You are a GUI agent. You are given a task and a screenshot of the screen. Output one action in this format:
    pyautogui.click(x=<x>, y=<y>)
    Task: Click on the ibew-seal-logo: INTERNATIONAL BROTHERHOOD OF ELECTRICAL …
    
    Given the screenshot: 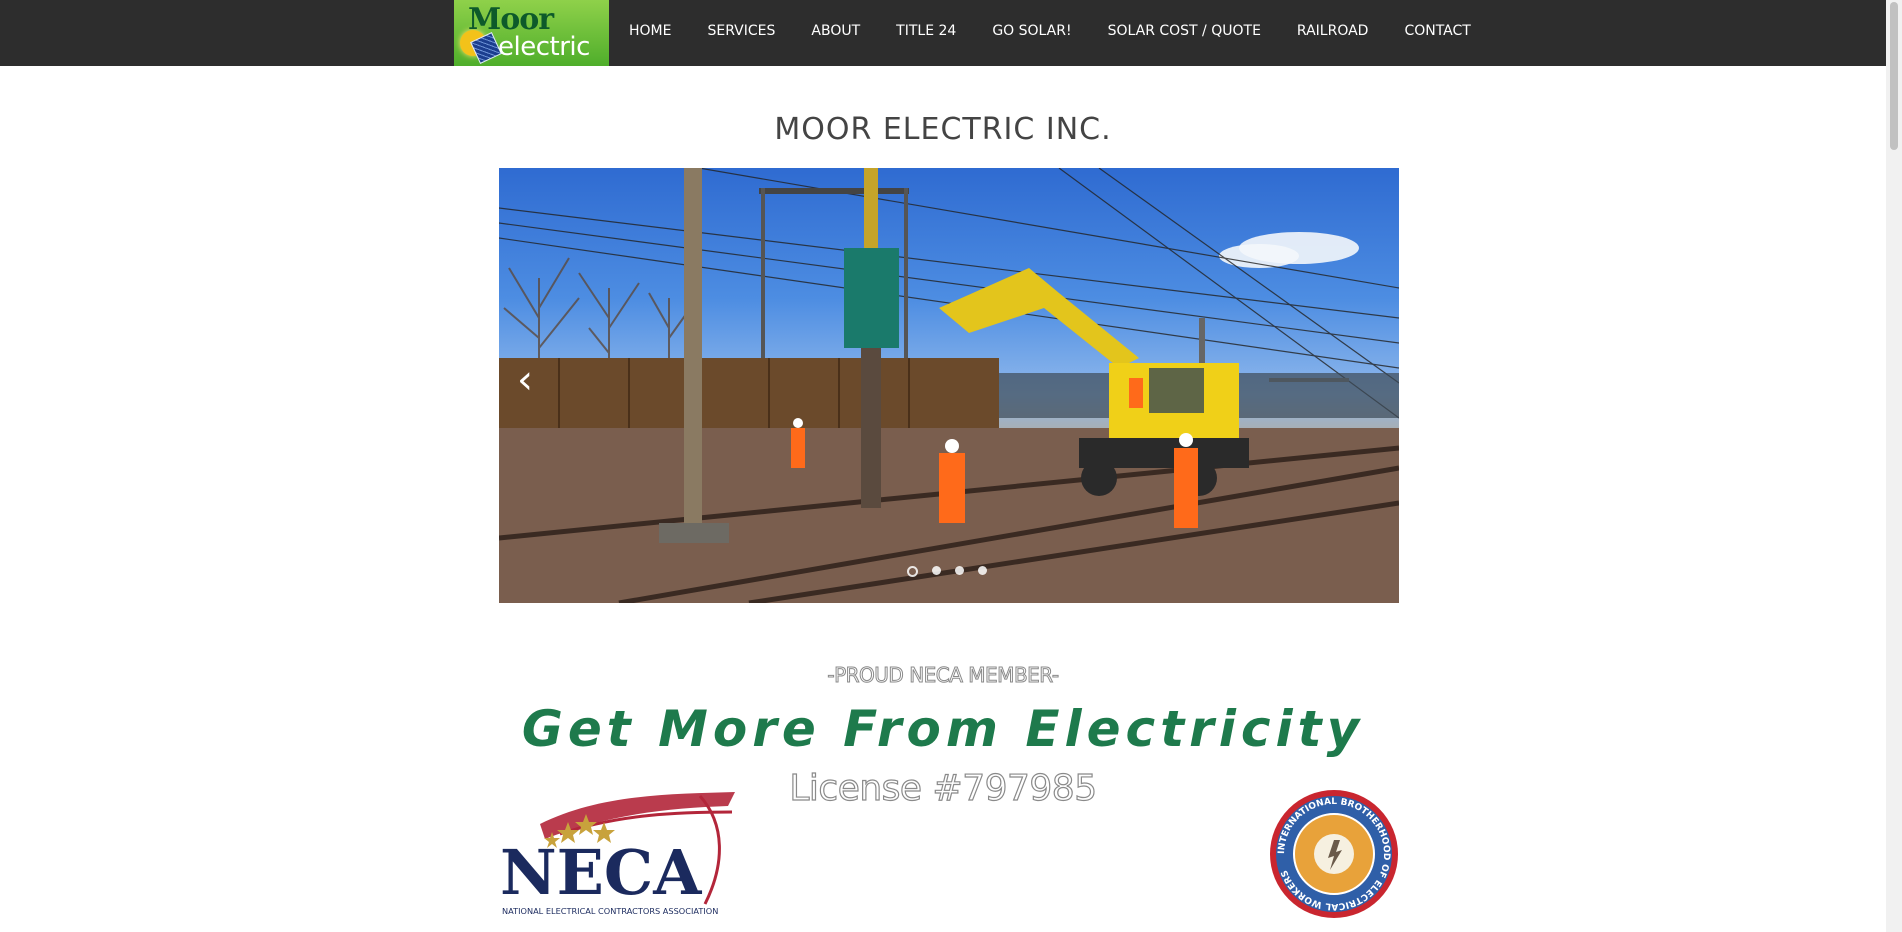 What is the action you would take?
    pyautogui.click(x=1334, y=854)
    